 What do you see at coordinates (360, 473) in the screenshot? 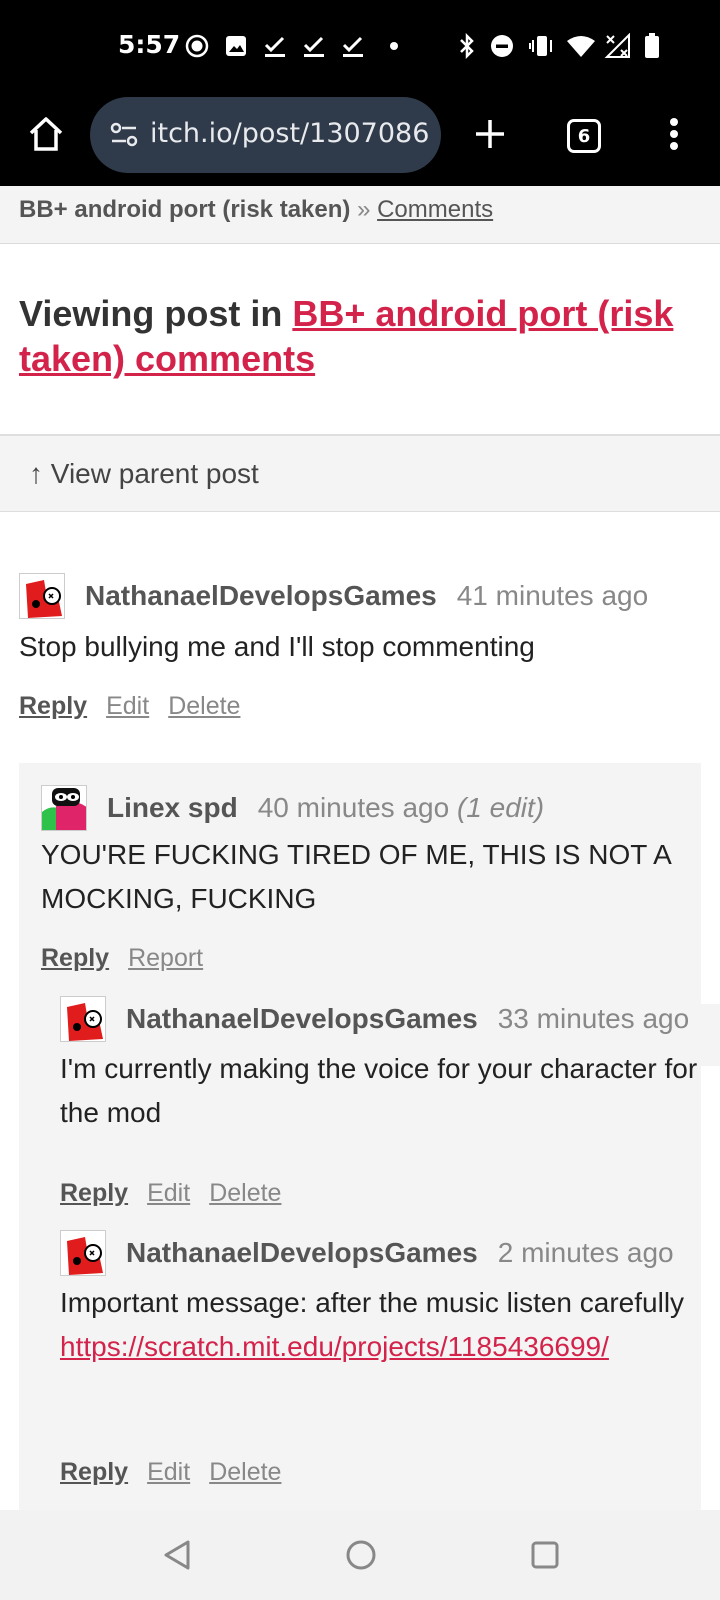
I see `view-parent-post-link: ↑ View parent post` at bounding box center [360, 473].